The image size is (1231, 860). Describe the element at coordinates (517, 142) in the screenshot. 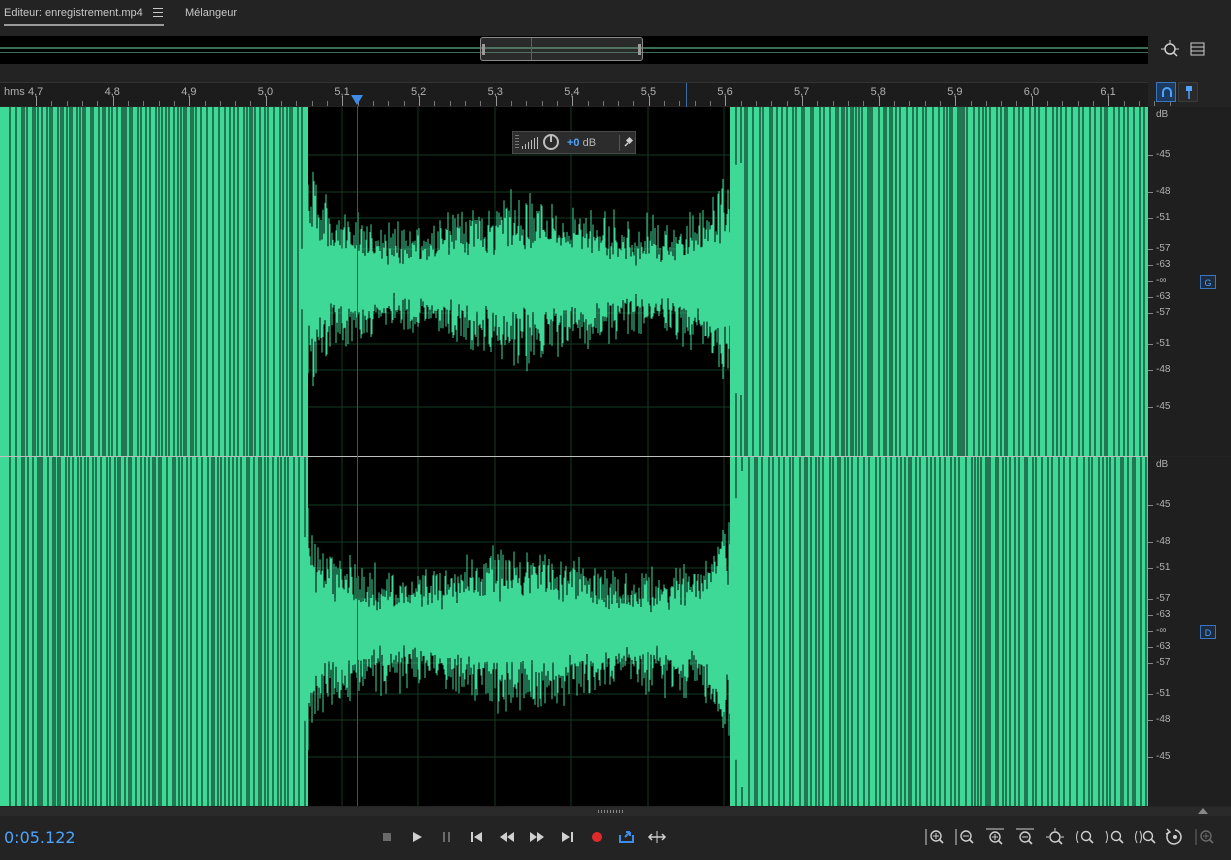

I see `hud-grip` at that location.